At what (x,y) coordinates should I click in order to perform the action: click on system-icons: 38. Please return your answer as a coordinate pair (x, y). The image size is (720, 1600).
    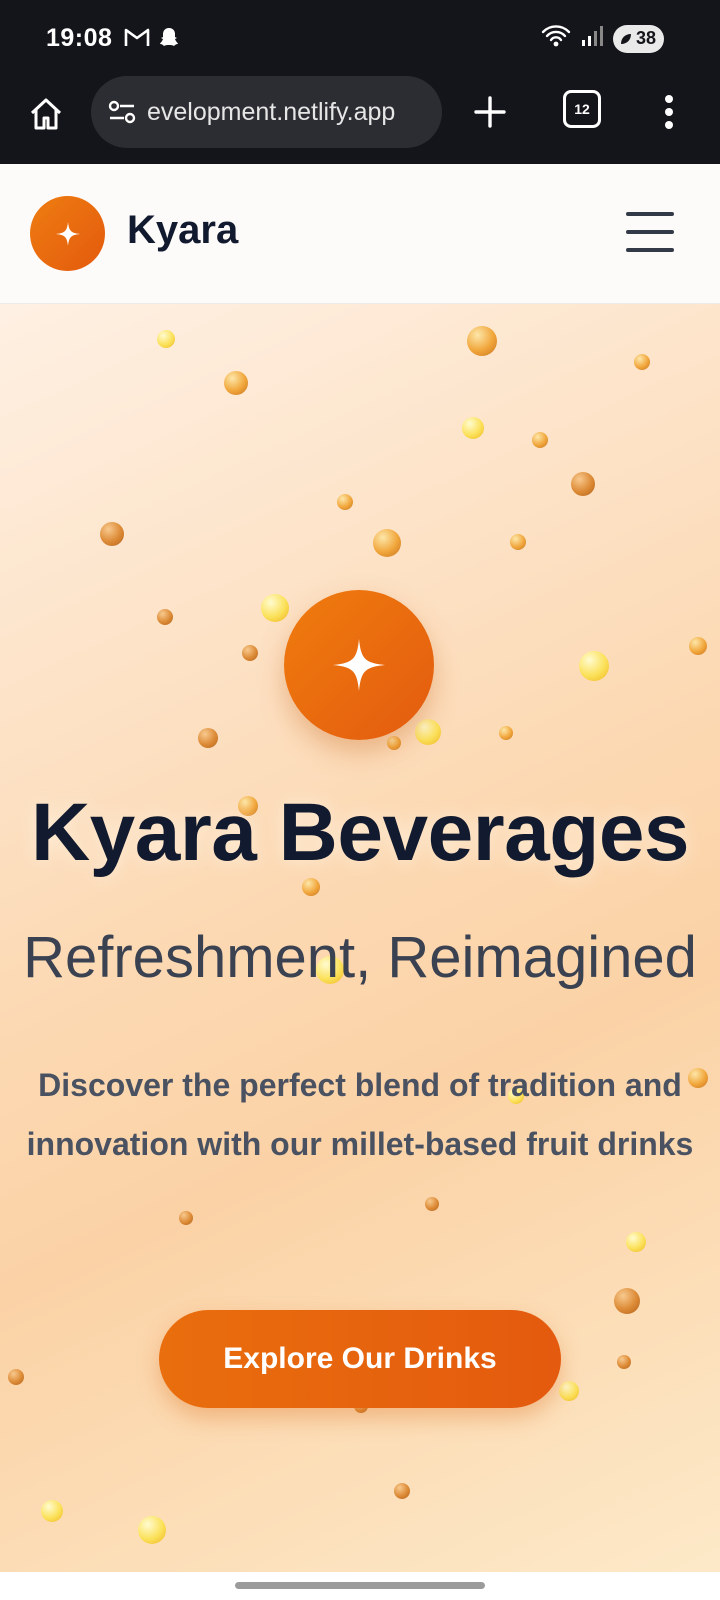
    Looking at the image, I should click on (602, 38).